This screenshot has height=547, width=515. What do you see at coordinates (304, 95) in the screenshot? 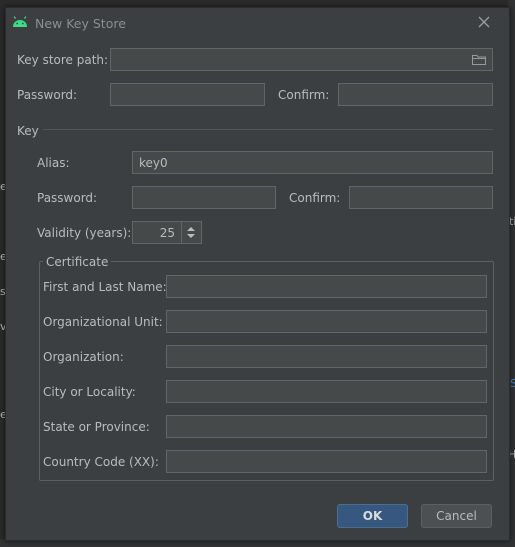
I see `keystore-confirm-label: Confirm:` at bounding box center [304, 95].